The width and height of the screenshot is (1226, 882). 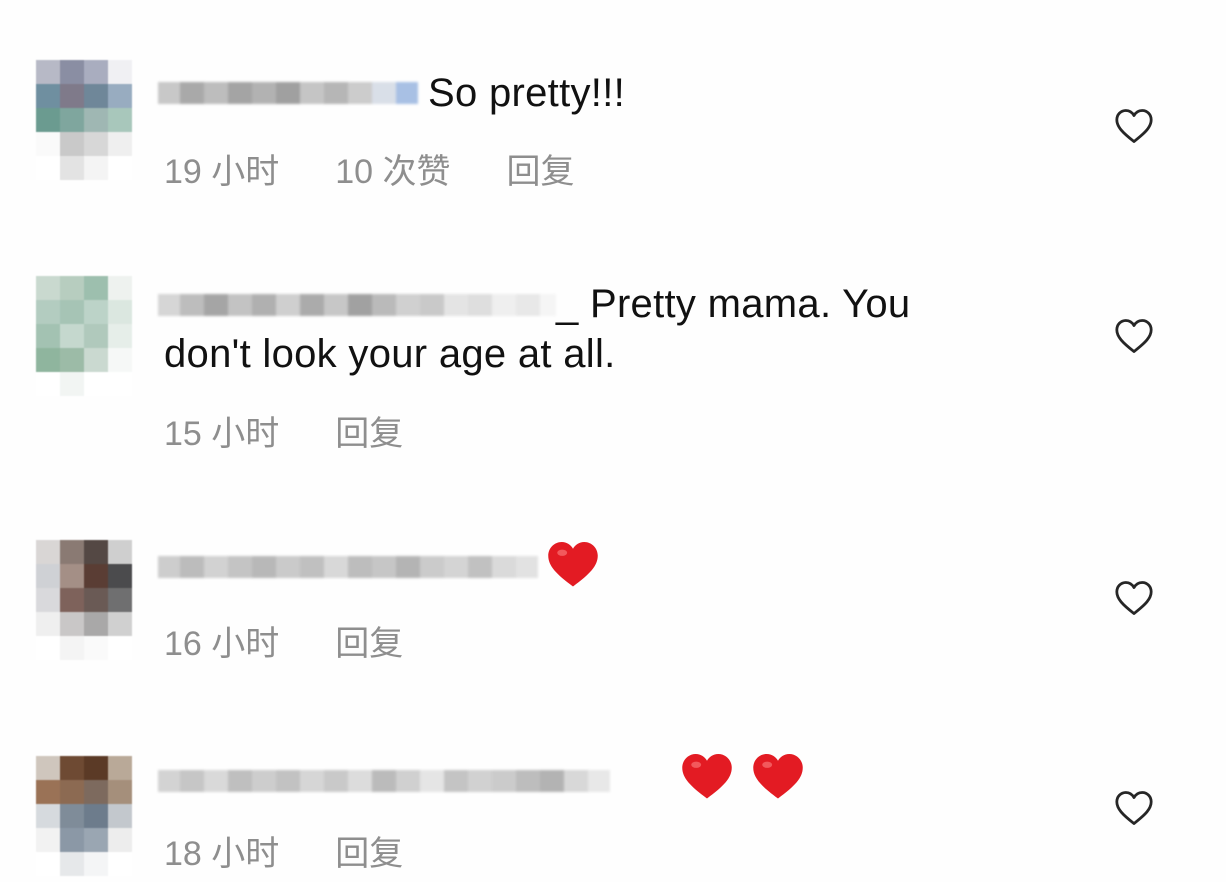 What do you see at coordinates (527, 93) in the screenshot?
I see `comment-text: So pretty!!!` at bounding box center [527, 93].